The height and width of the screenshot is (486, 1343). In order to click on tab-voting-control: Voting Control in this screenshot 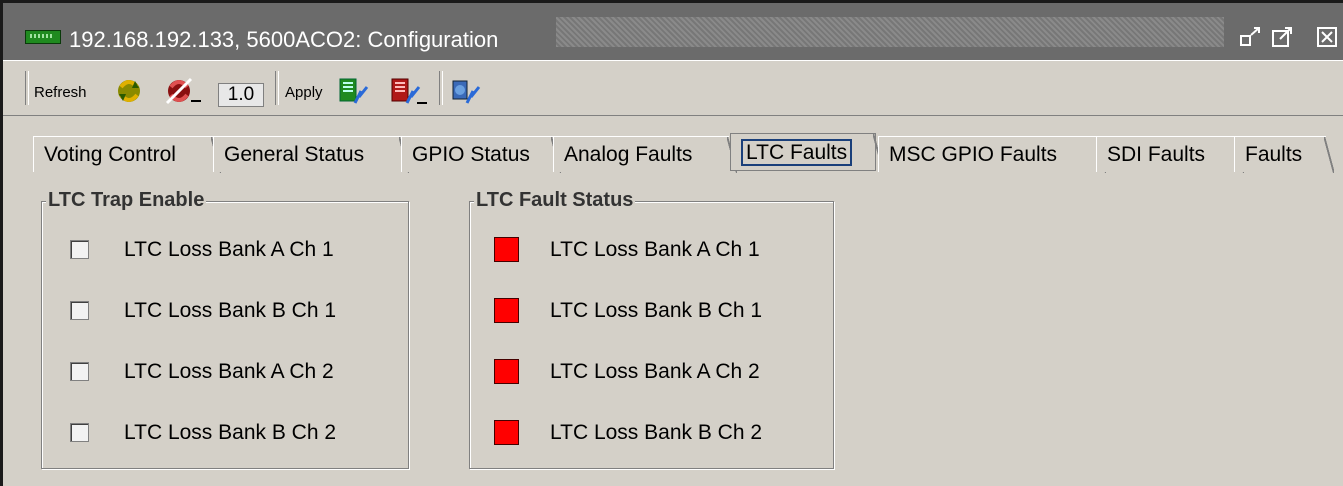, I will do `click(127, 154)`.